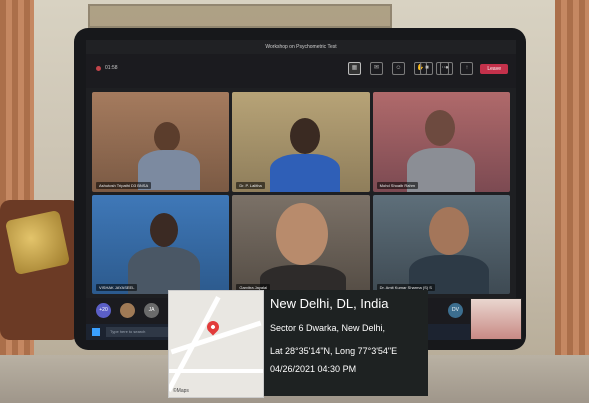  I want to click on map-logo: ©Maps, so click(181, 391).